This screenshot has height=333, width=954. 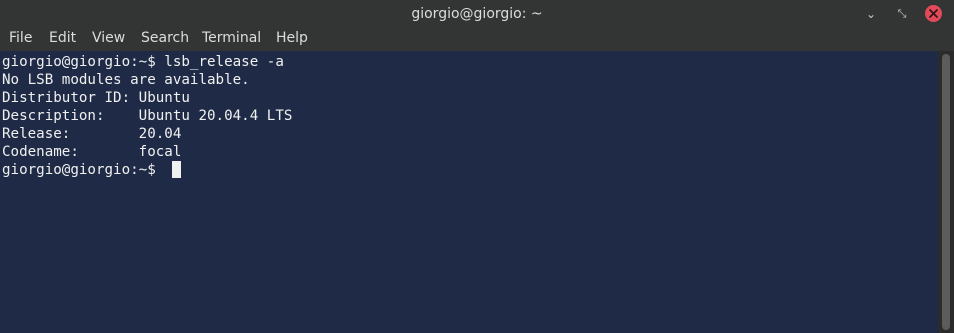 I want to click on terminal-line: Codename: focal, so click(x=92, y=152).